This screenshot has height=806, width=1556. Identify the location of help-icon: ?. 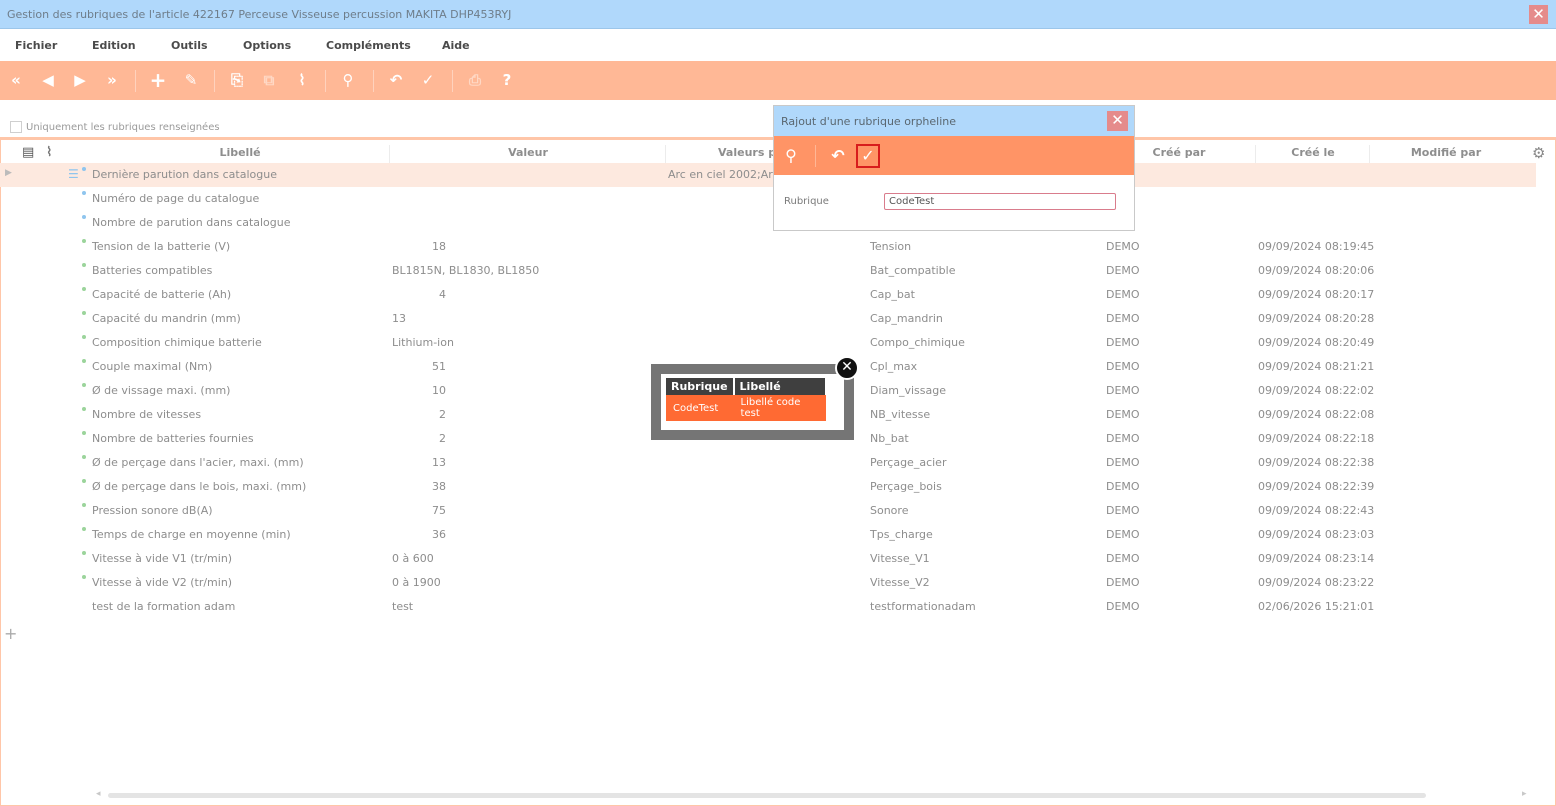
(507, 80).